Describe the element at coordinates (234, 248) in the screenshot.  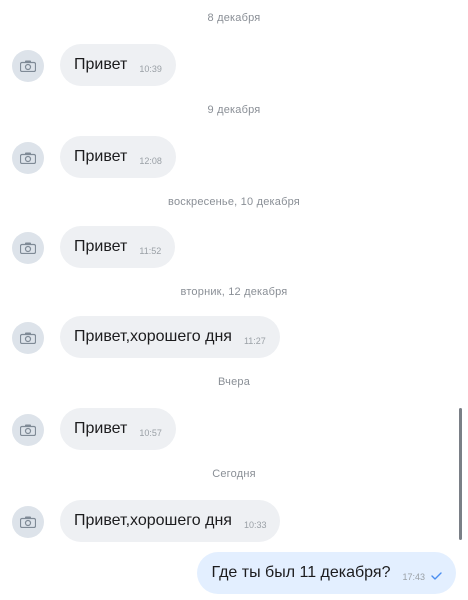
I see `message-row: Привет 11:52` at that location.